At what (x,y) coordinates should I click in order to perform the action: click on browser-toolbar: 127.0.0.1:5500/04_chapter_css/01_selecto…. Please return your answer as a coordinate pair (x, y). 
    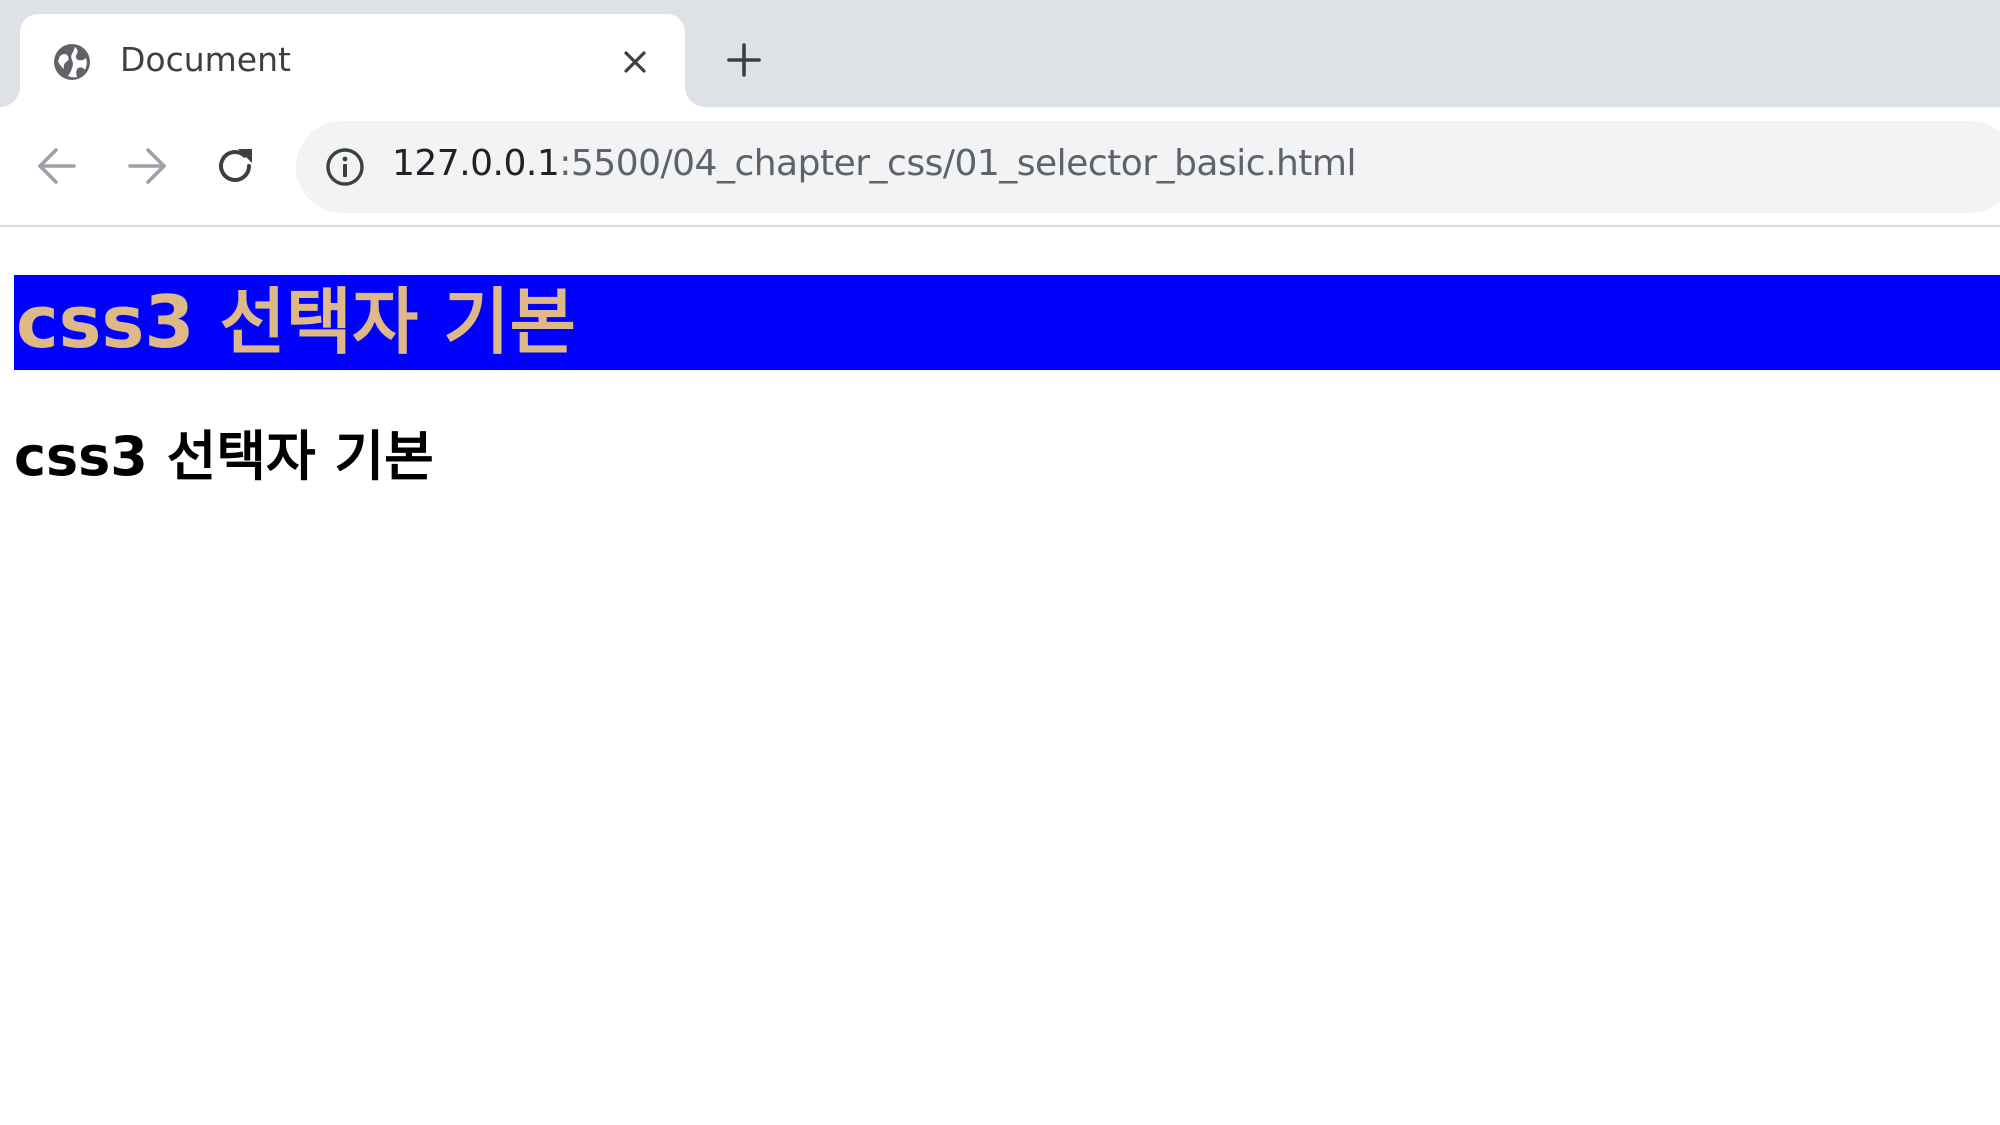
    Looking at the image, I should click on (1000, 167).